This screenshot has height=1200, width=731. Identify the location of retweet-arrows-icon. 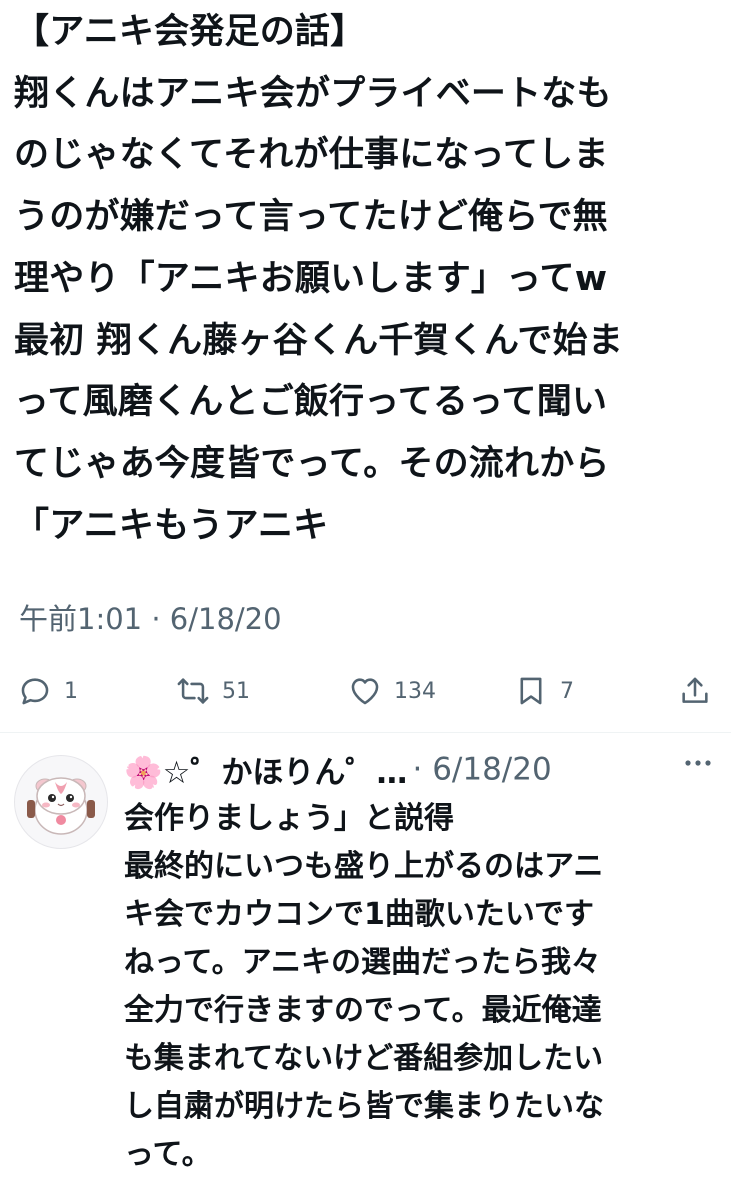
(193, 691).